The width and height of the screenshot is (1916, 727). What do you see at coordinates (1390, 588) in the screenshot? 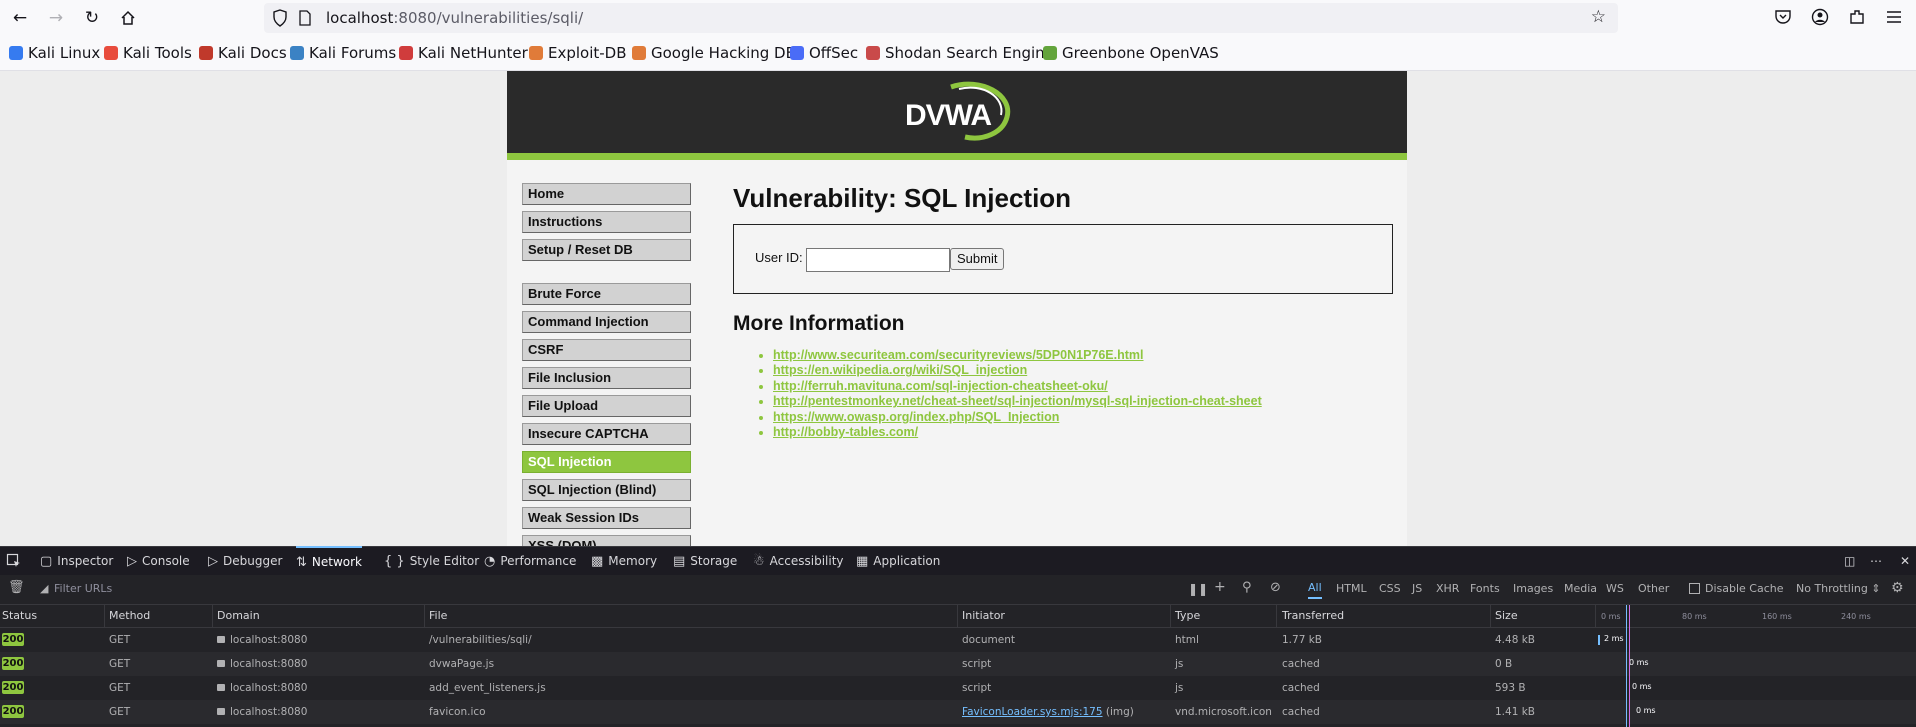
I see `filter-css: CSS` at bounding box center [1390, 588].